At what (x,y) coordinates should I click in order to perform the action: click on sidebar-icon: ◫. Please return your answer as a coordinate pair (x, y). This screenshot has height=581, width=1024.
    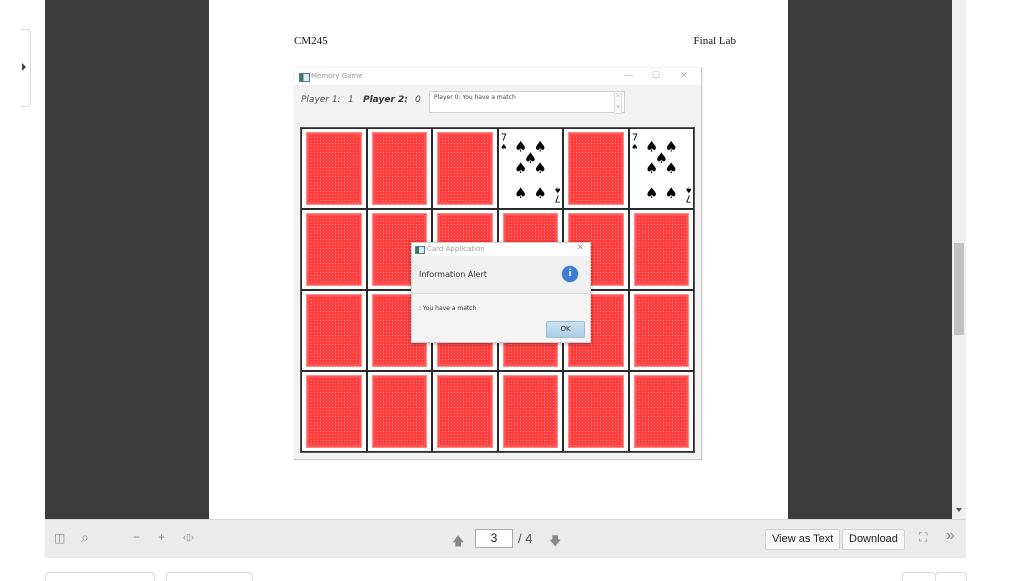
    Looking at the image, I should click on (59, 538).